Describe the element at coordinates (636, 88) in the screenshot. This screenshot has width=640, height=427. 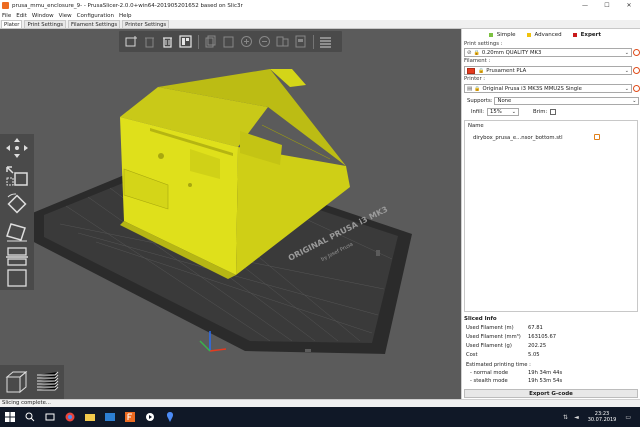
I see `printer-gear-icon` at that location.